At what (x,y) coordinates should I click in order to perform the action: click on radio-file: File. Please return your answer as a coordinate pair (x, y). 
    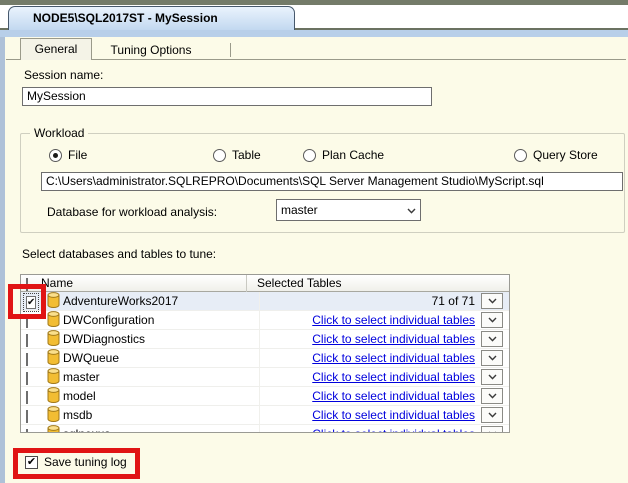
    Looking at the image, I should click on (68, 155).